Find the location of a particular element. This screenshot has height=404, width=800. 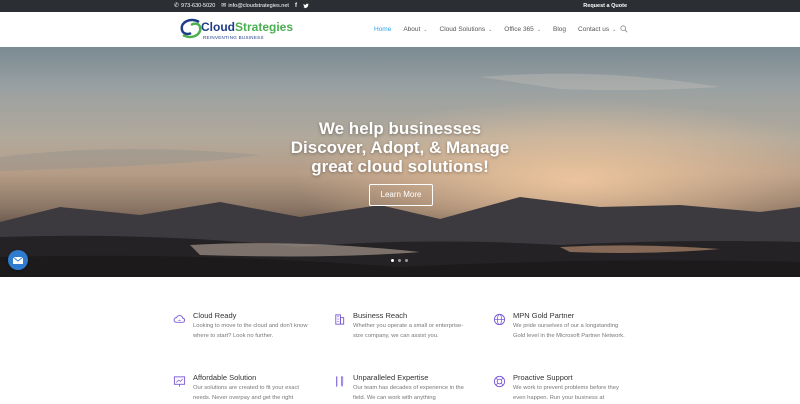

nav-contact-us: Contact us ⌄ is located at coordinates (597, 29).